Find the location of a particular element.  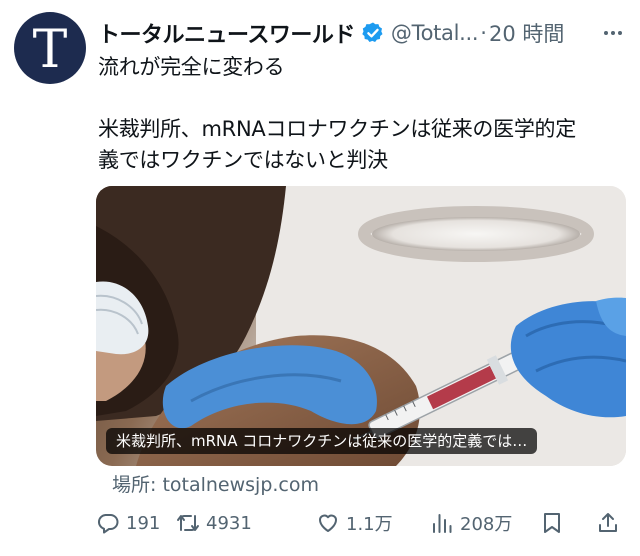

action-bar: 191 4931 1.1万 208万 is located at coordinates (361, 523).